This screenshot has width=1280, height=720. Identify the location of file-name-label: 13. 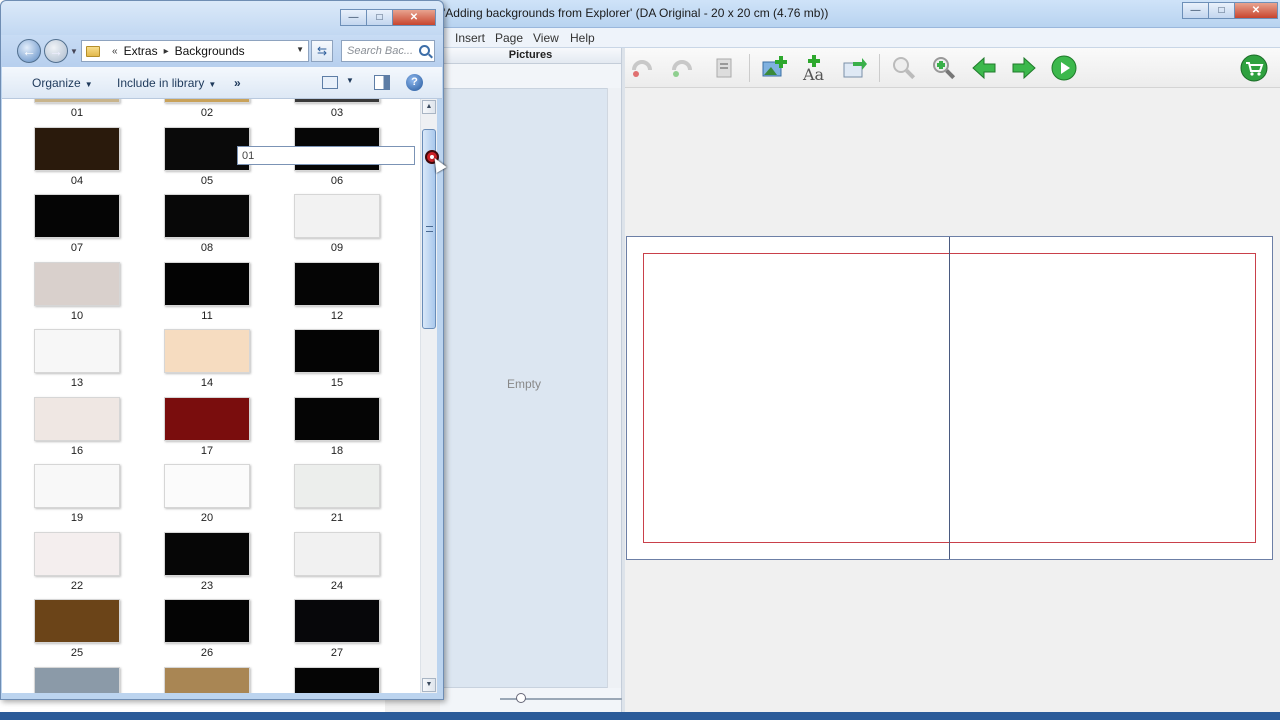
(77, 383).